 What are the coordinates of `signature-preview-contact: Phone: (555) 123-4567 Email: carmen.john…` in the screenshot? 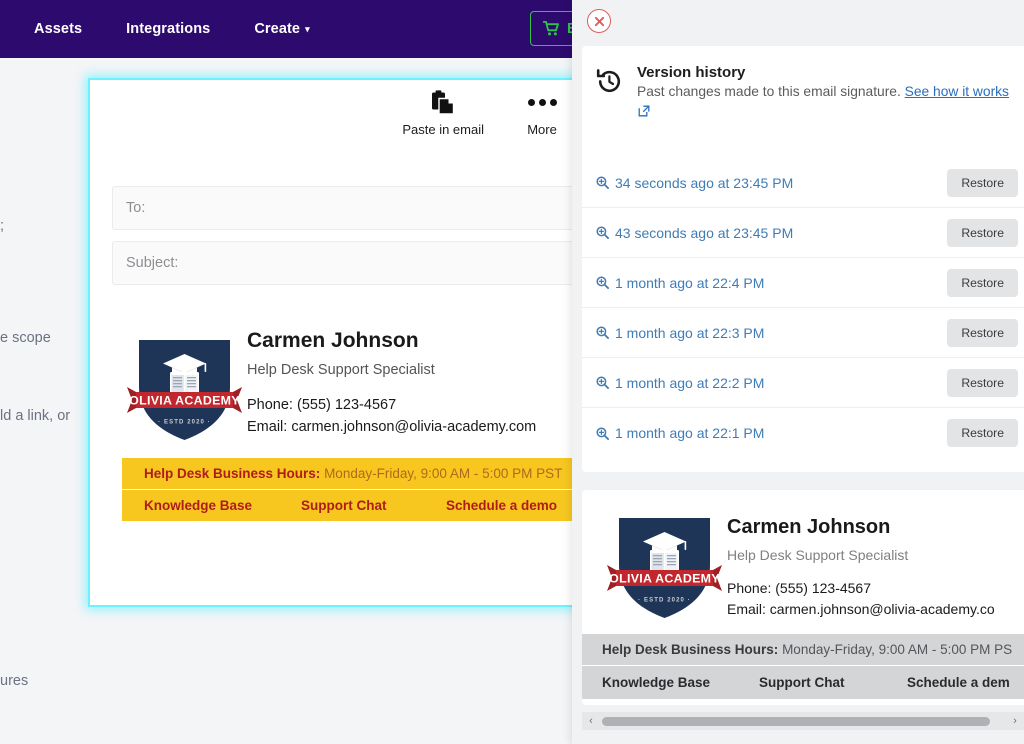 It's located at (861, 599).